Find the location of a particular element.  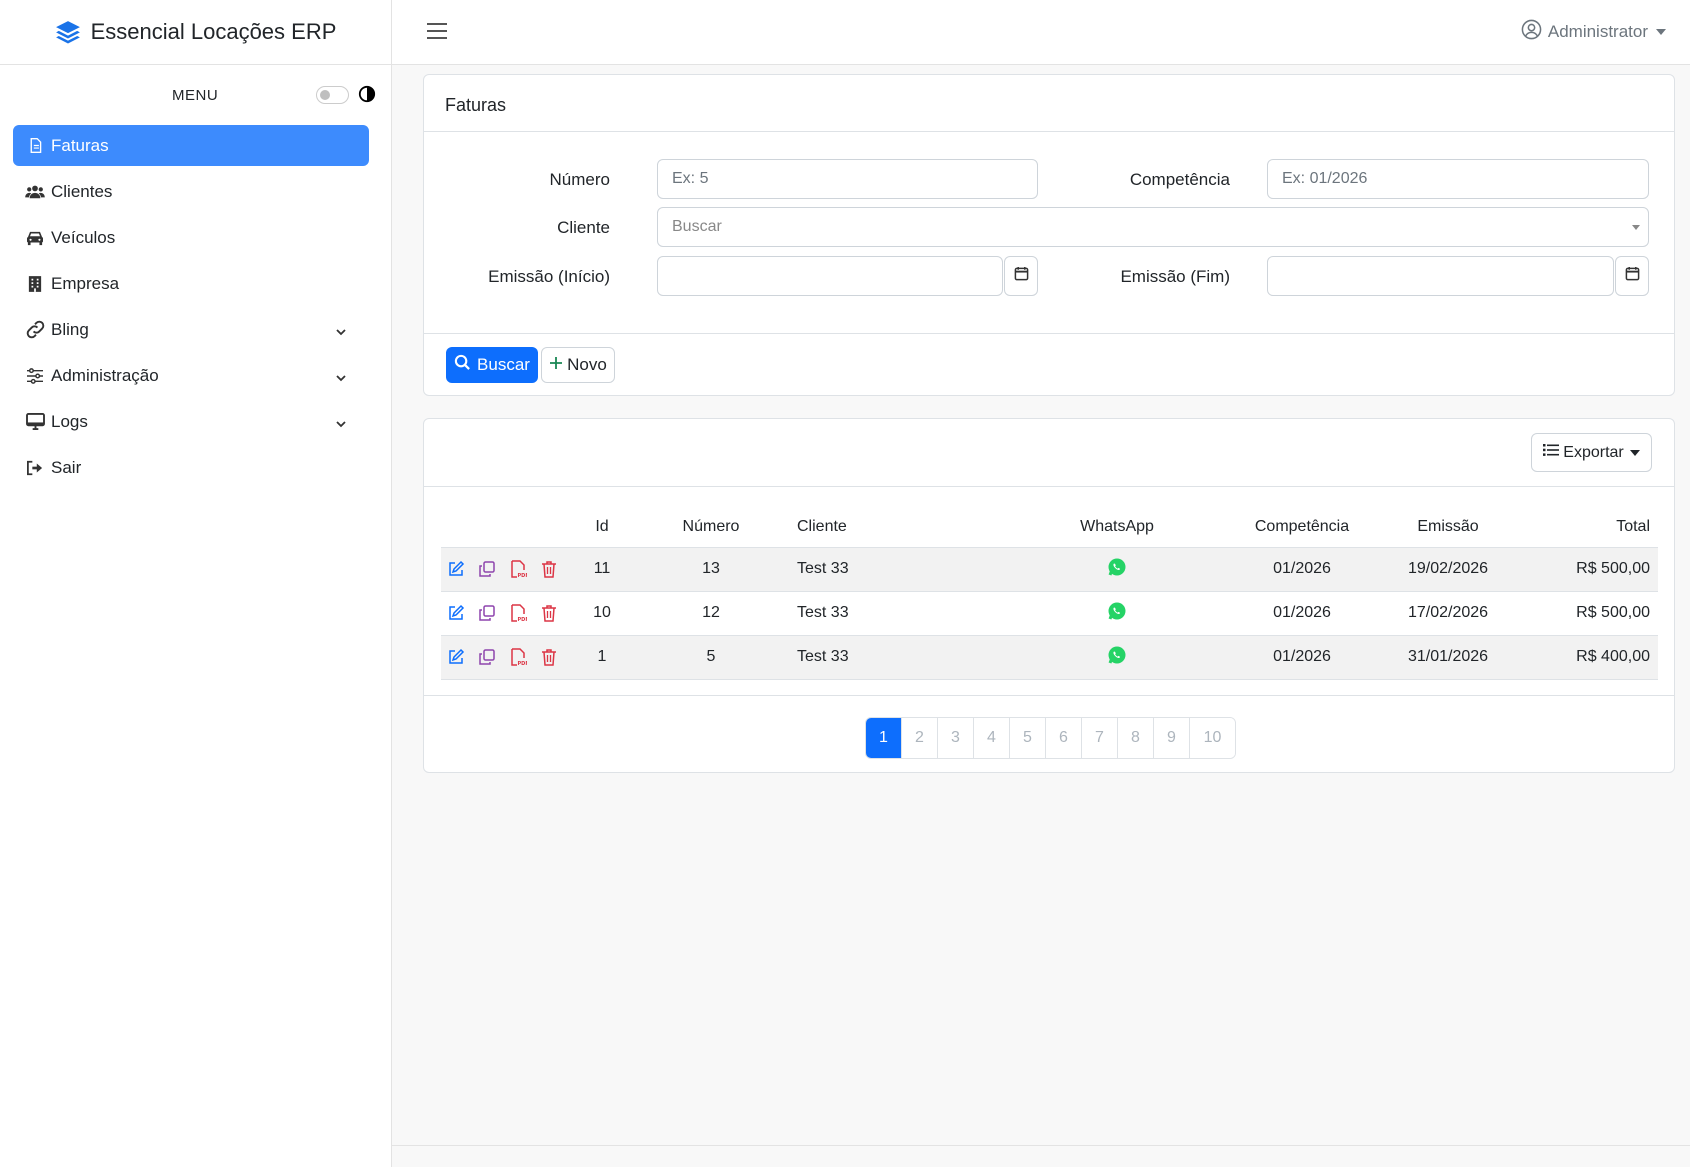

cliente-select: Buscar is located at coordinates (1153, 227).